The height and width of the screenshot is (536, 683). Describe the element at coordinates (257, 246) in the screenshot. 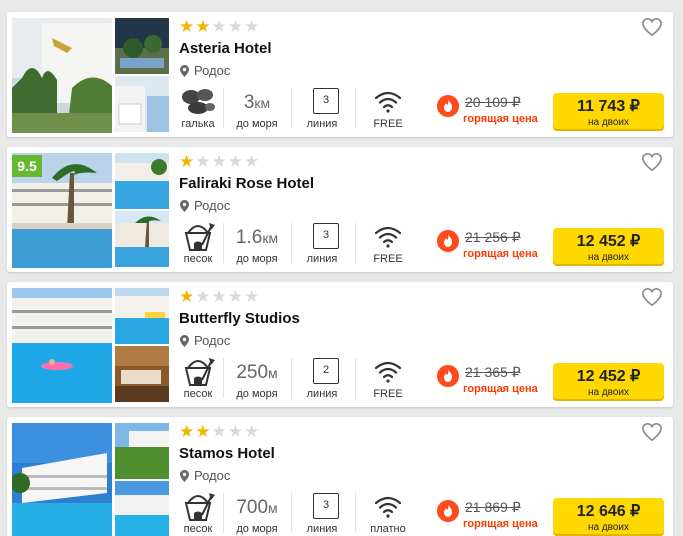

I see `sea-distance: 1.6км до моря` at that location.